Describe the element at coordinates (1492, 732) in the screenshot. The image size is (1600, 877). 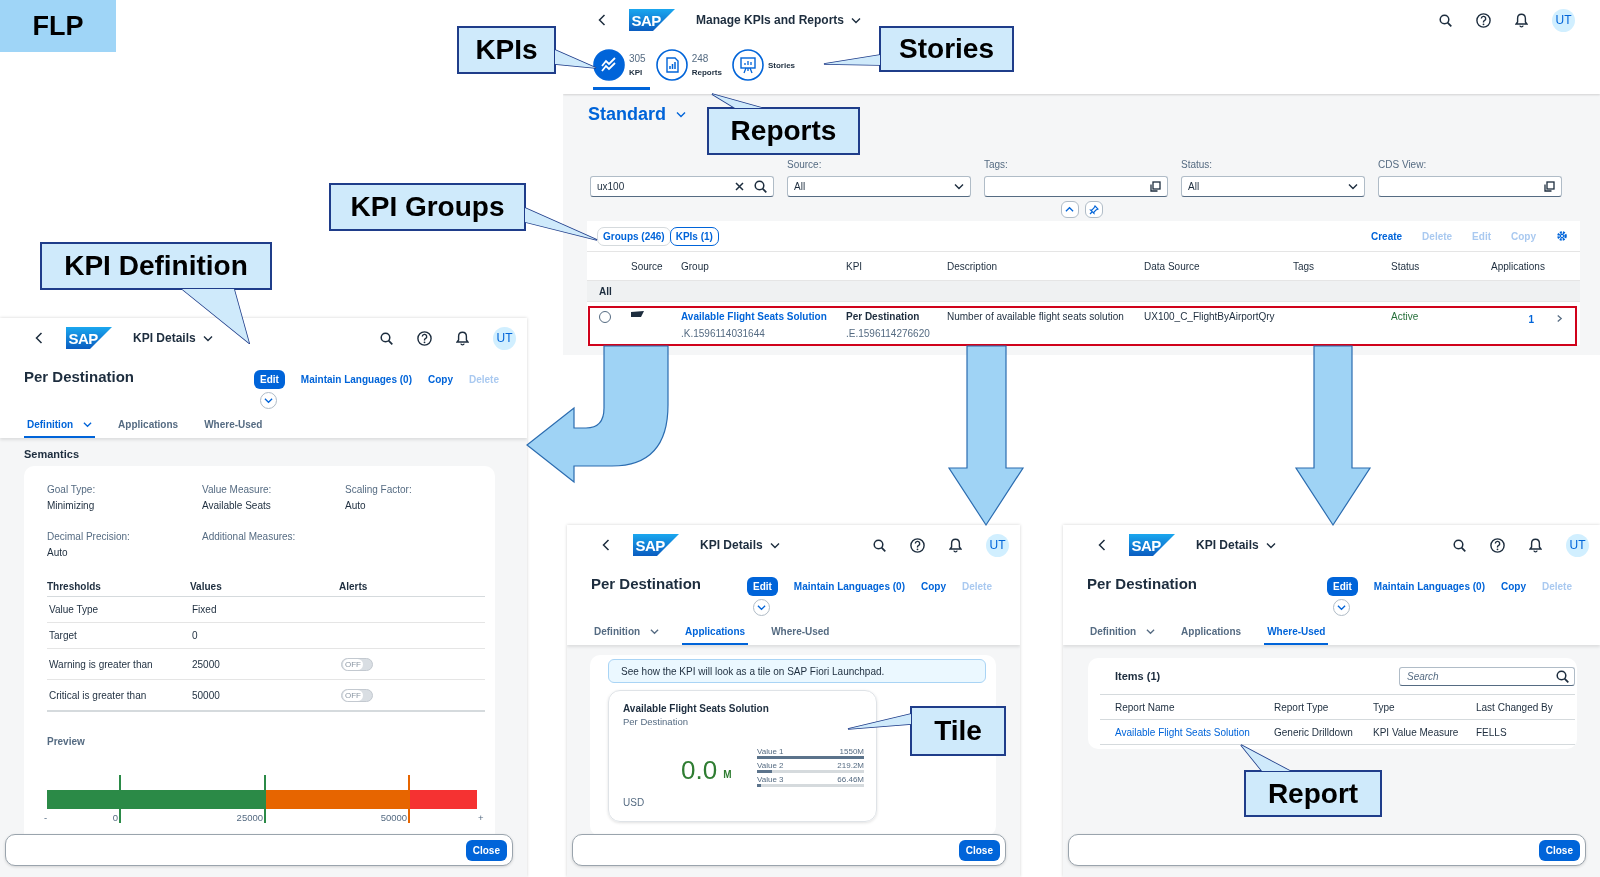
I see `table-cell-text: FELLS` at that location.